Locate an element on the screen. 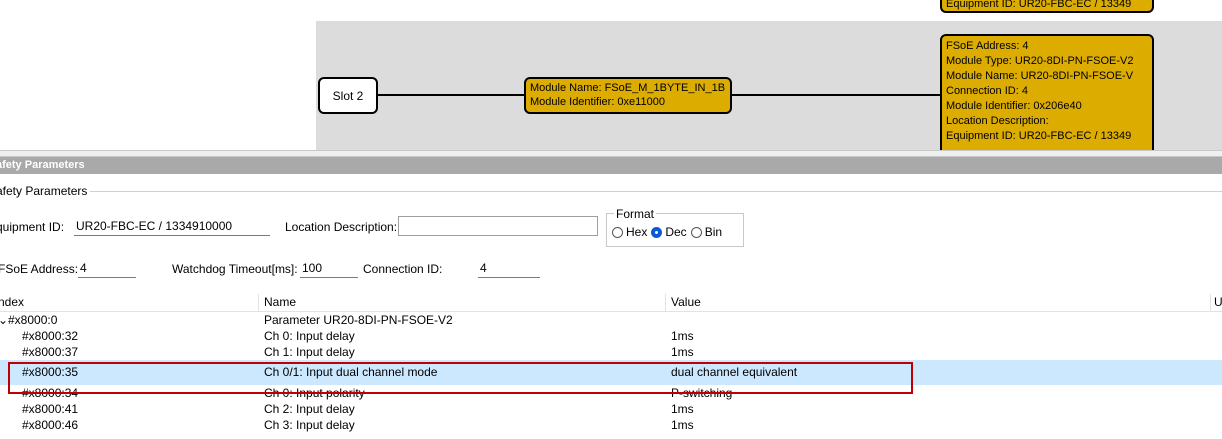 The image size is (1222, 439). module-identifier-line: Module Identifier: 0xe11000 is located at coordinates (597, 102).